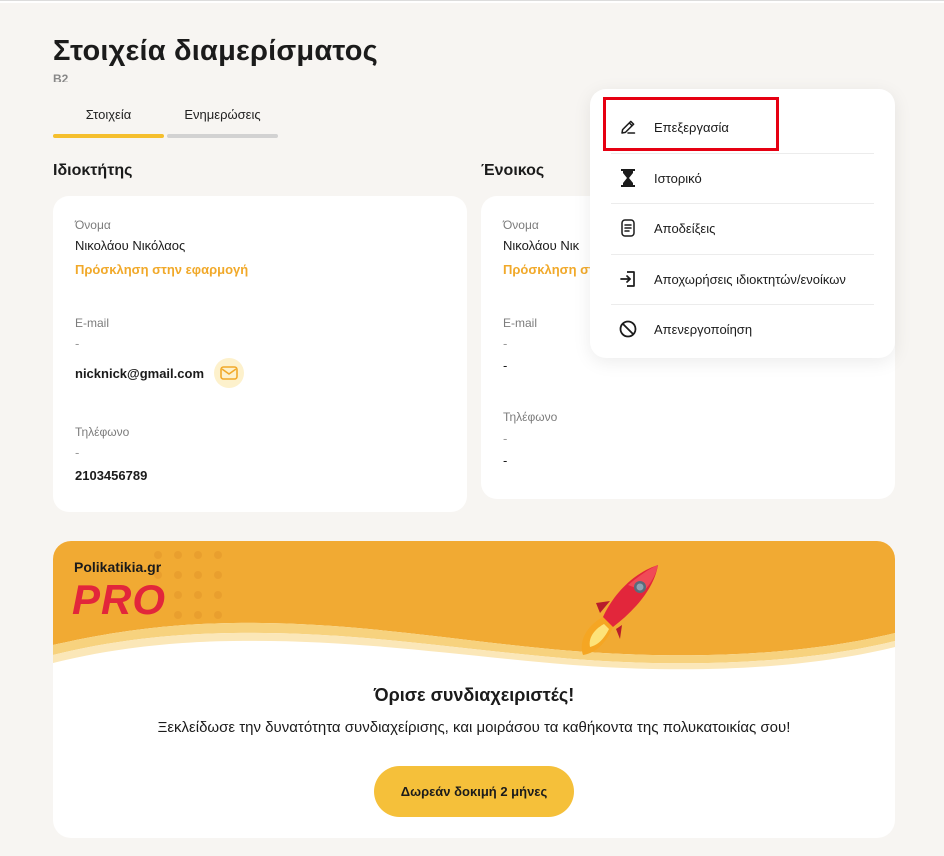 Image resolution: width=944 pixels, height=856 pixels. I want to click on tenant-section-title: Ένοικος, so click(513, 170).